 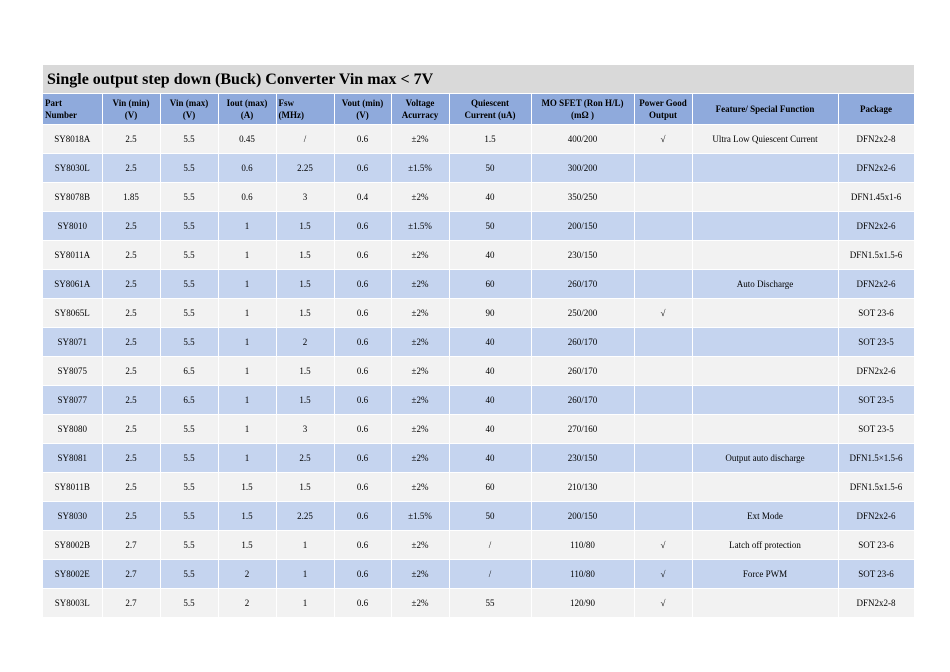 I want to click on cell-iout-max: 1.5, so click(x=247, y=487).